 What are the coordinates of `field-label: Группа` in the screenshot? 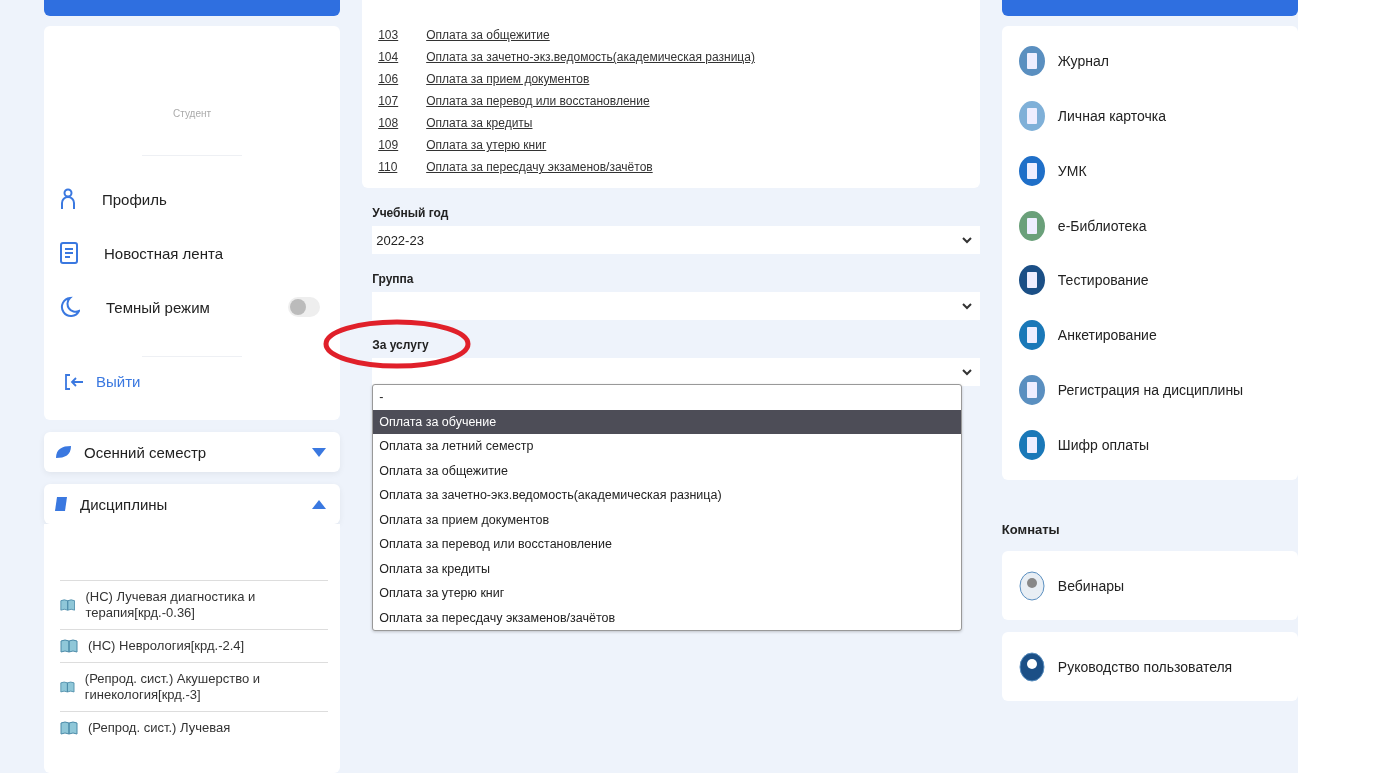 It's located at (393, 279).